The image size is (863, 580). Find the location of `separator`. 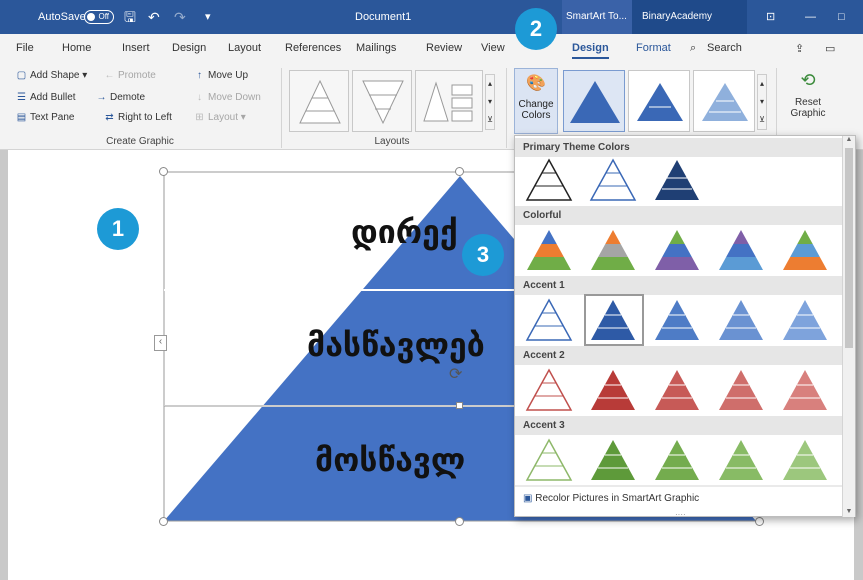

separator is located at coordinates (506, 108).